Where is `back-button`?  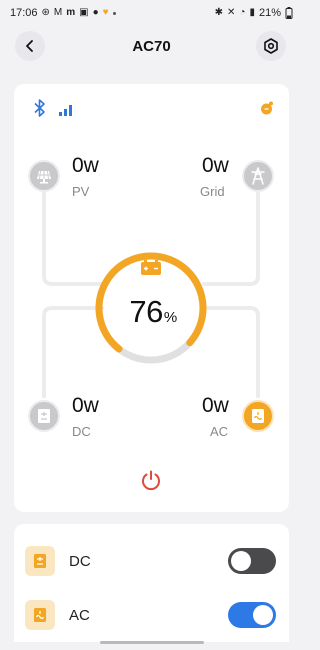 back-button is located at coordinates (30, 46).